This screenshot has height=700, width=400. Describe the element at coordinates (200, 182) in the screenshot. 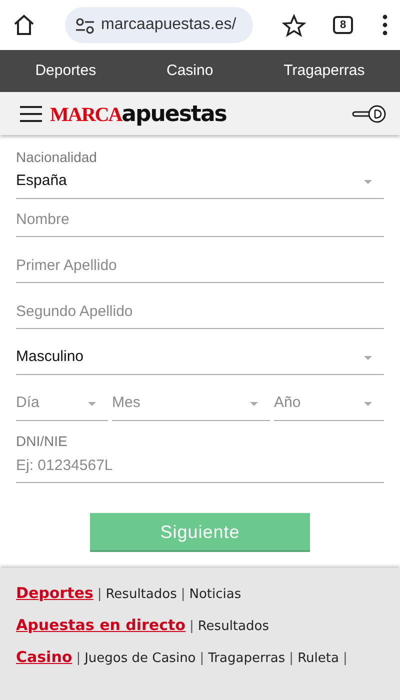

I see `select-field: España` at that location.